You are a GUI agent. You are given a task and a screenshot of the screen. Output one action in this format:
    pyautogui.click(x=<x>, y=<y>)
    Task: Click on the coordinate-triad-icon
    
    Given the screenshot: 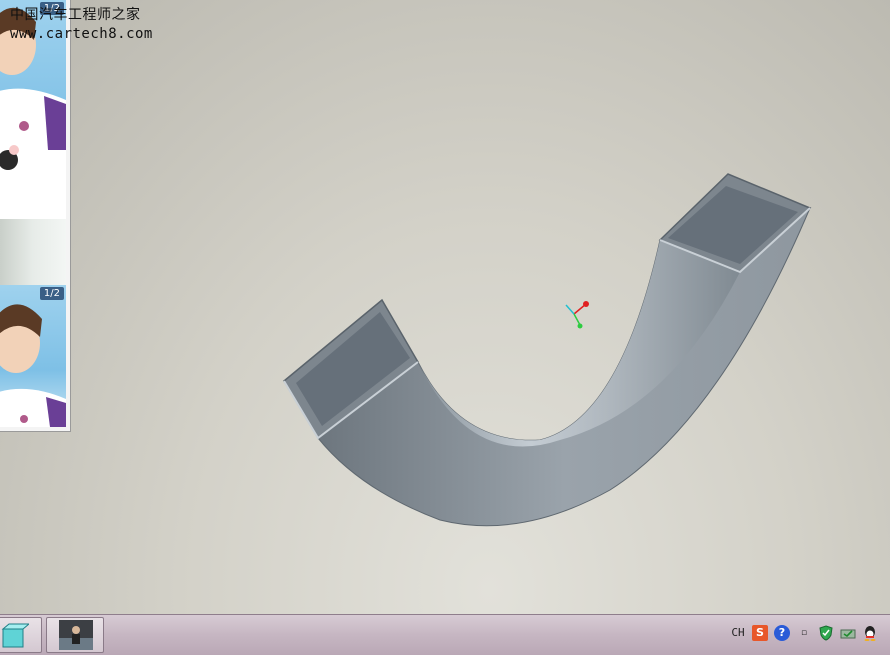 What is the action you would take?
    pyautogui.click(x=577, y=315)
    